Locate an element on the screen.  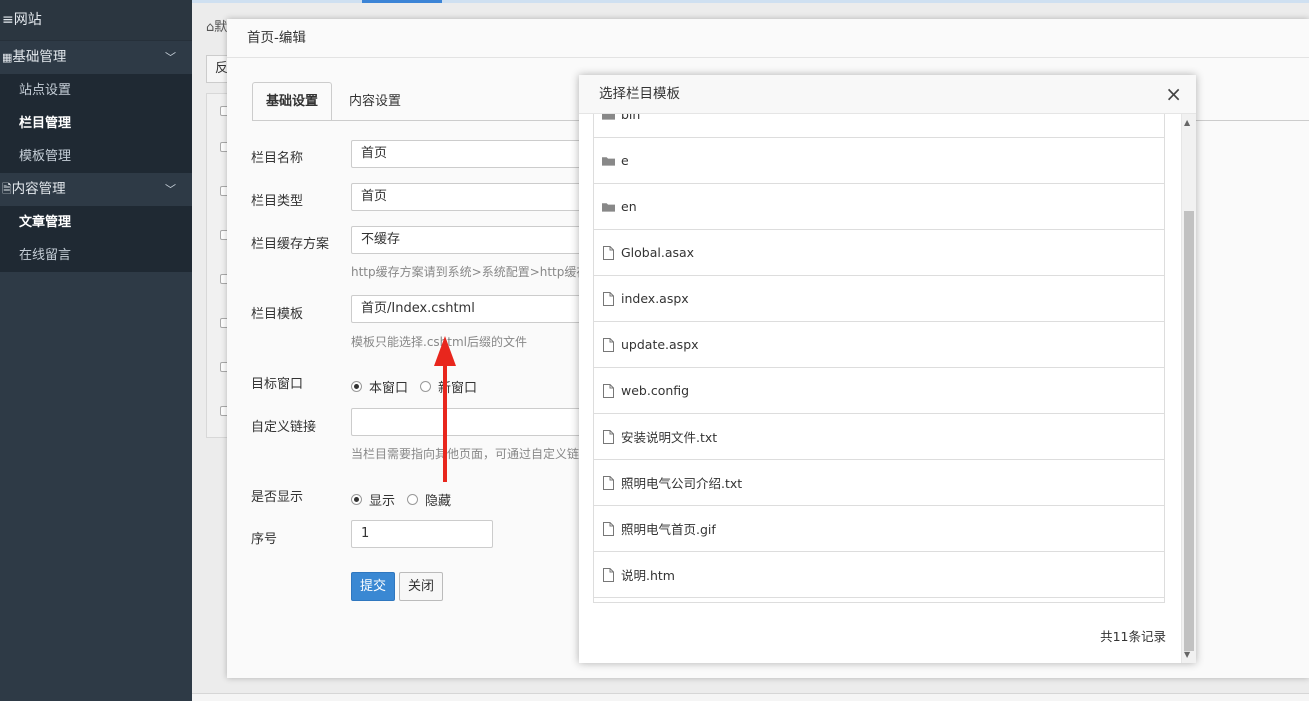
scrollbar-thumb is located at coordinates (1189, 431).